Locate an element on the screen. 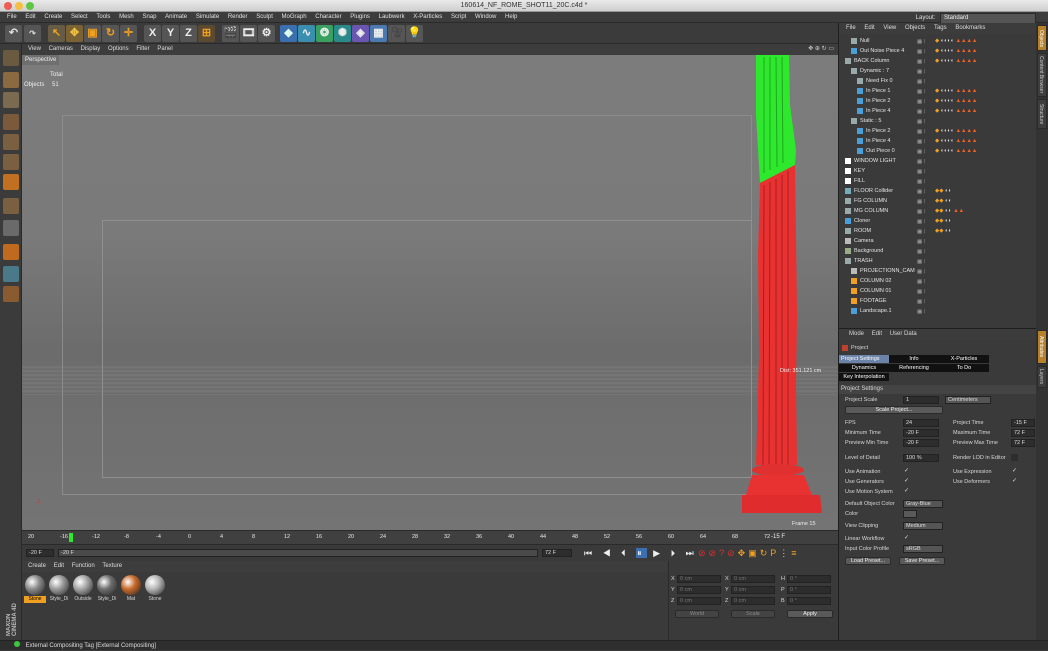 The width and height of the screenshot is (1048, 651). material-swatch: Outside is located at coordinates (83, 590).